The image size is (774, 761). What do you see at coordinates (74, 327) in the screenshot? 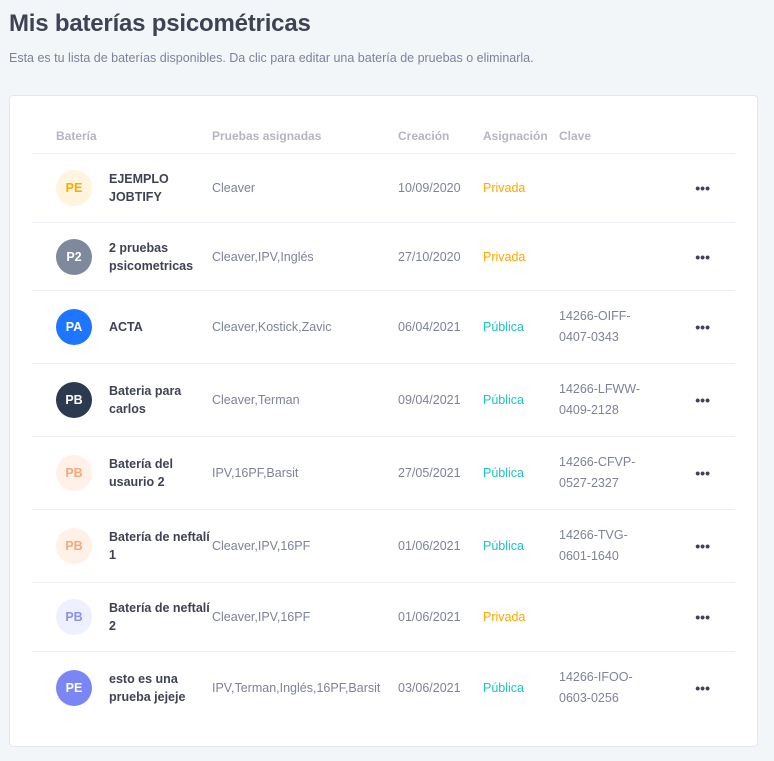
I see `avatar: PA` at bounding box center [74, 327].